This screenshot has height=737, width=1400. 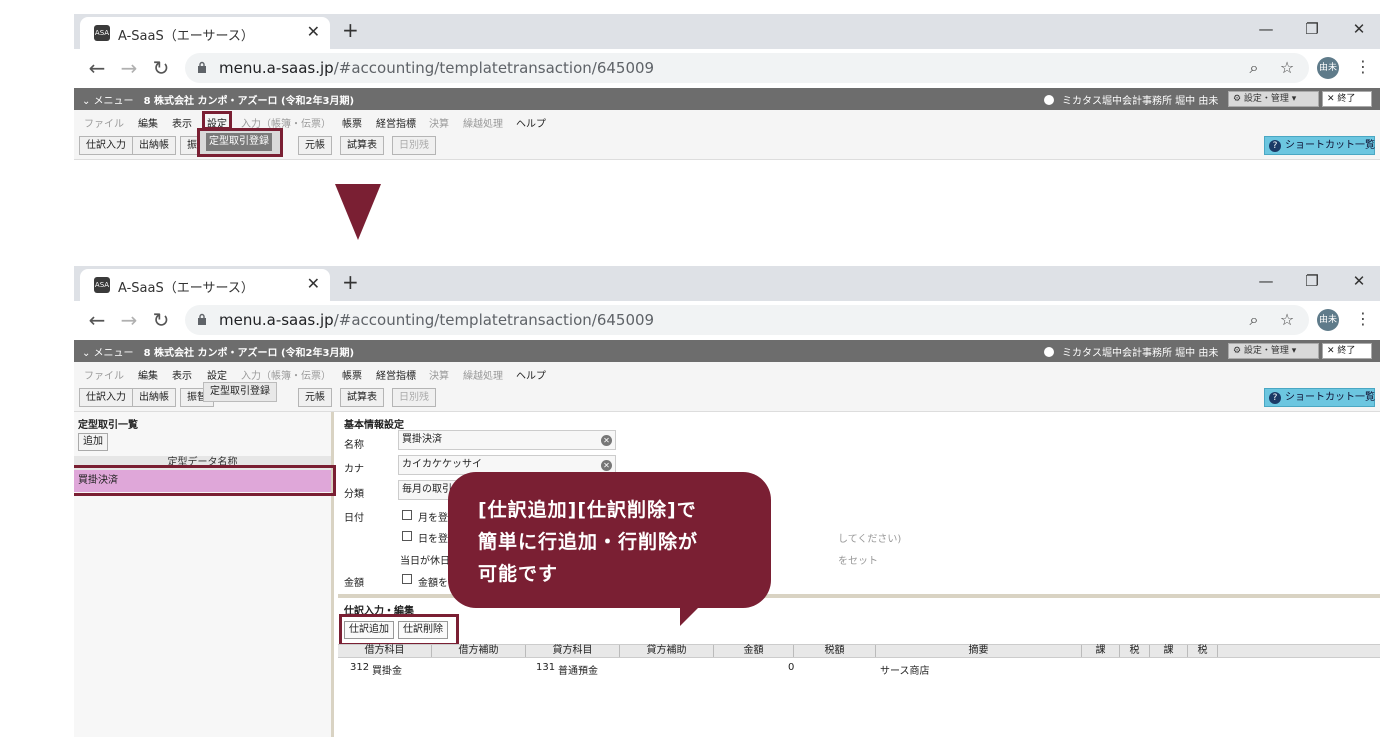 I want to click on col-tax-class-2: 課, so click(x=1169, y=651).